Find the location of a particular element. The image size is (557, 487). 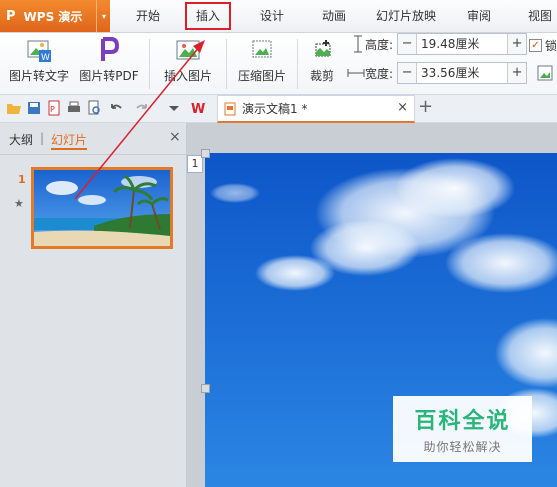

tab-insert: 插入 is located at coordinates (208, 16).